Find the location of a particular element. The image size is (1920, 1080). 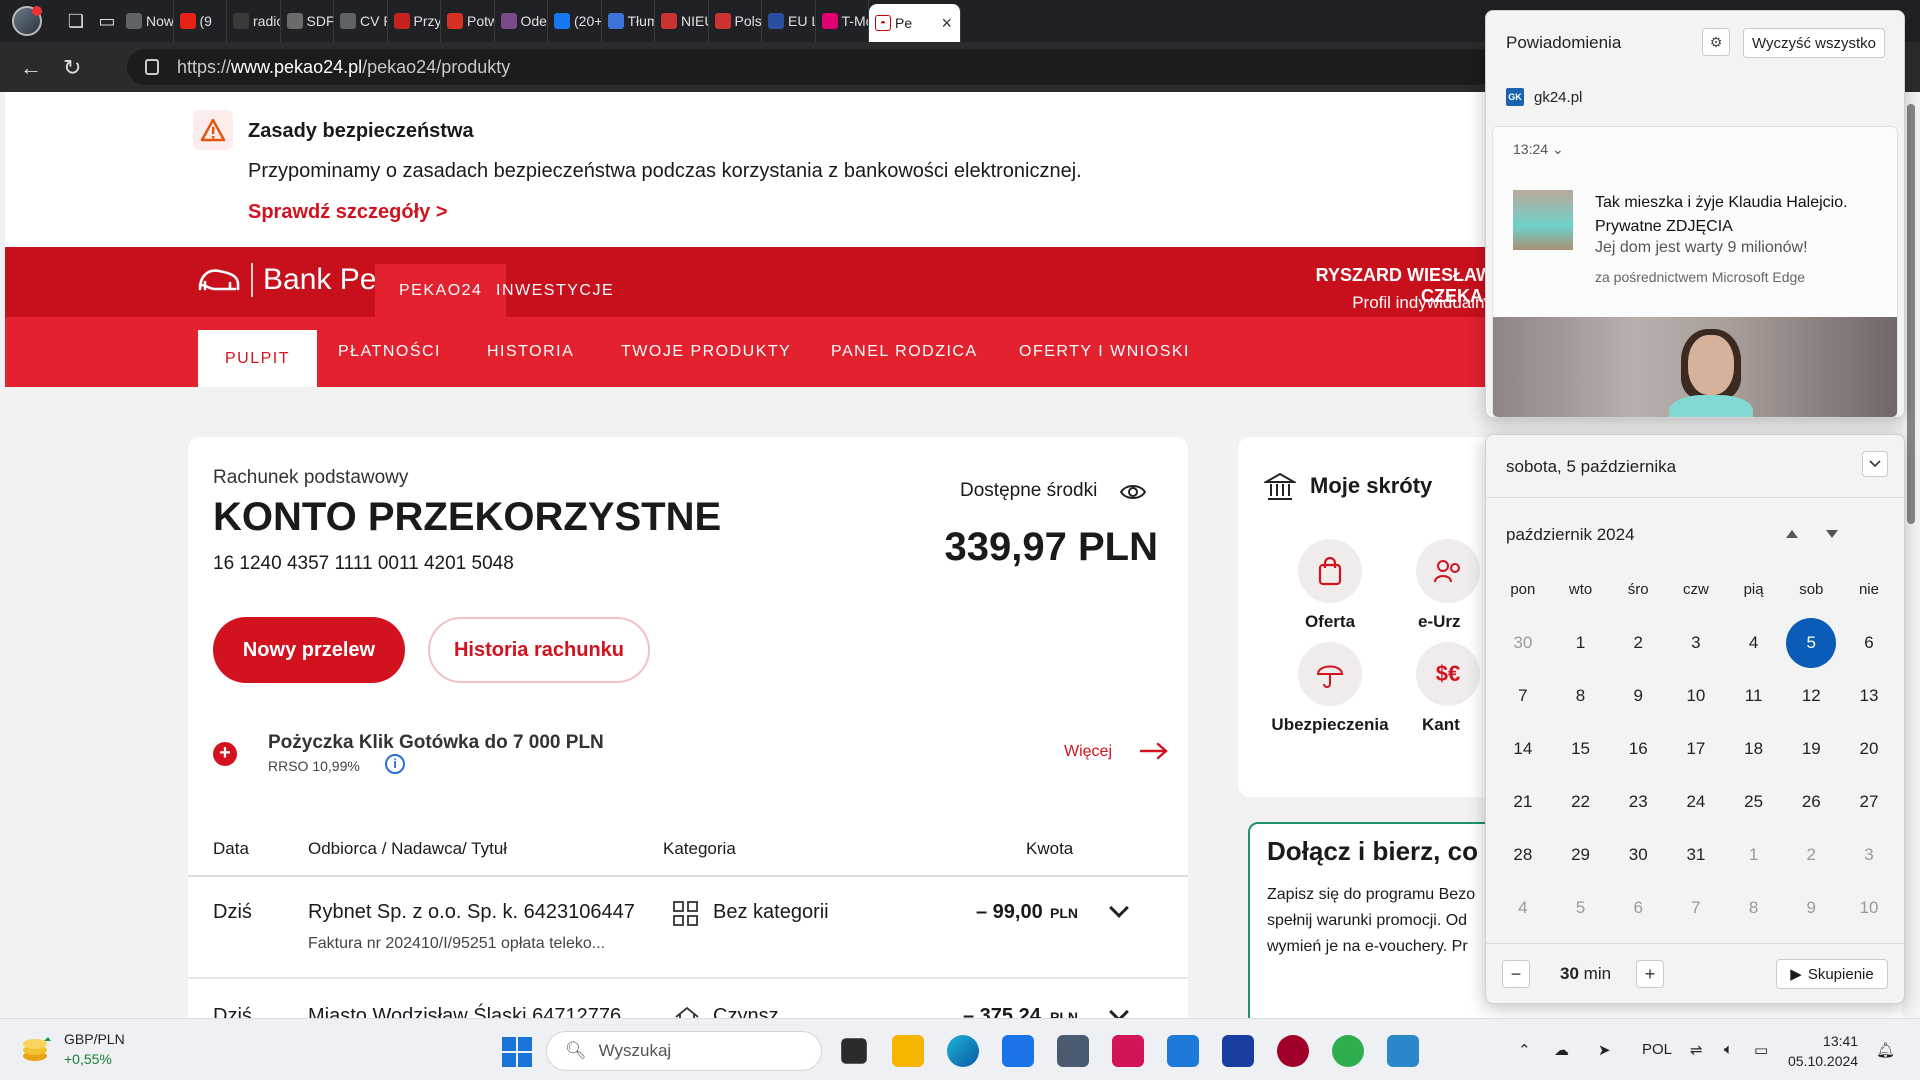

arrow-right-icon is located at coordinates (1154, 751).